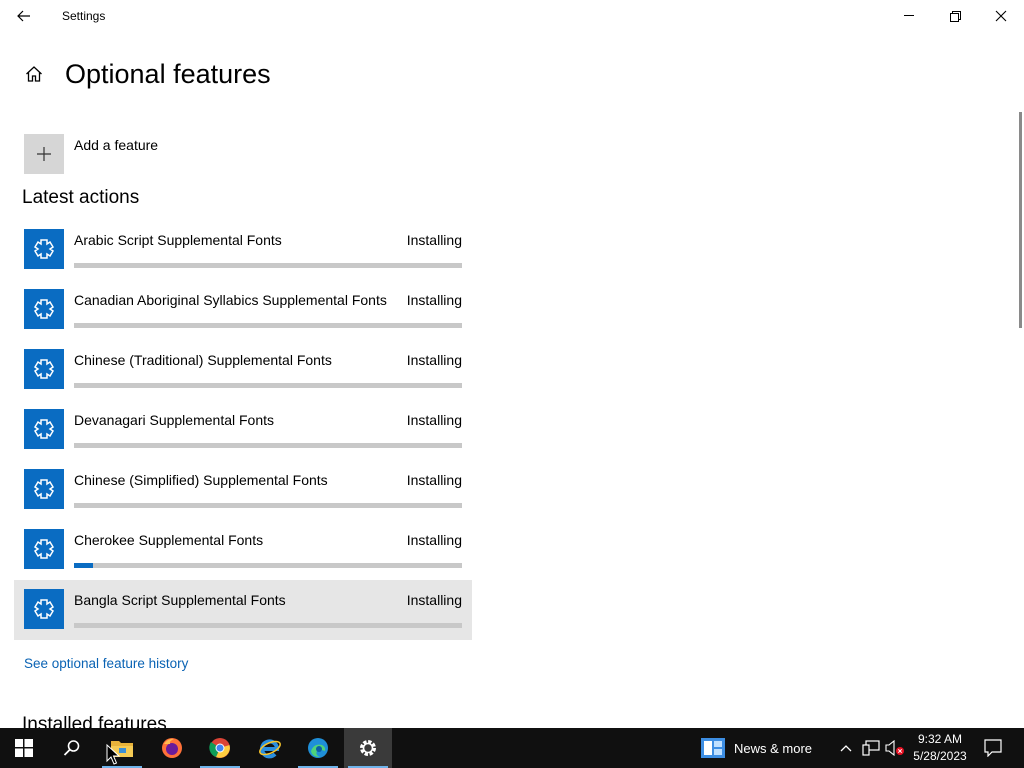 The image size is (1024, 768). Describe the element at coordinates (203, 360) in the screenshot. I see `feature-name: Chinese (Traditional) Supplemental Fonts` at that location.